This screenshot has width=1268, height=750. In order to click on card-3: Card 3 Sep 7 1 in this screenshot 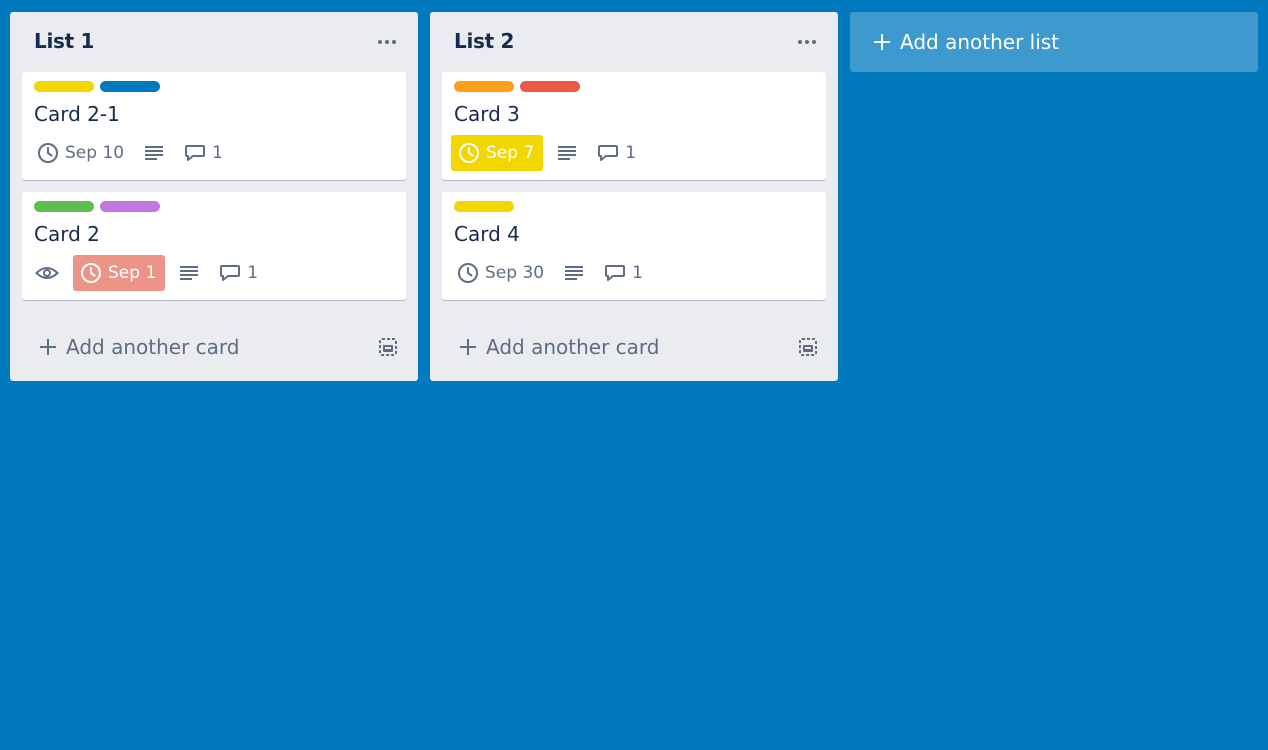, I will do `click(634, 126)`.